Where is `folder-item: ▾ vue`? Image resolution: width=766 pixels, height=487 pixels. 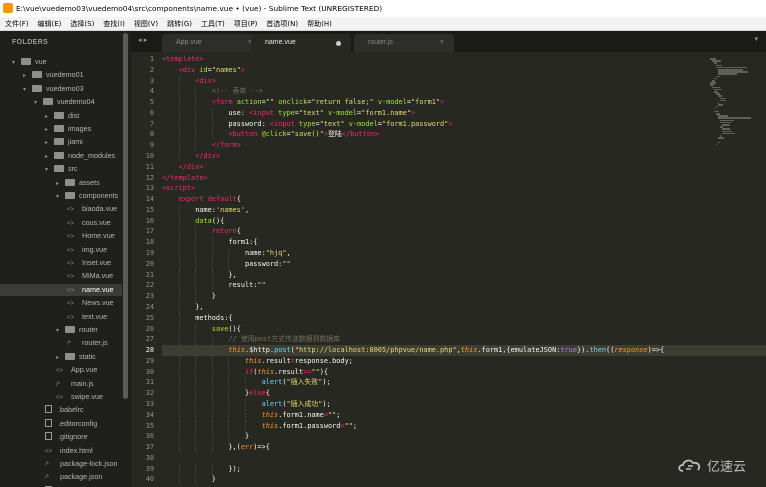
folder-item: ▾ vue is located at coordinates (29, 62).